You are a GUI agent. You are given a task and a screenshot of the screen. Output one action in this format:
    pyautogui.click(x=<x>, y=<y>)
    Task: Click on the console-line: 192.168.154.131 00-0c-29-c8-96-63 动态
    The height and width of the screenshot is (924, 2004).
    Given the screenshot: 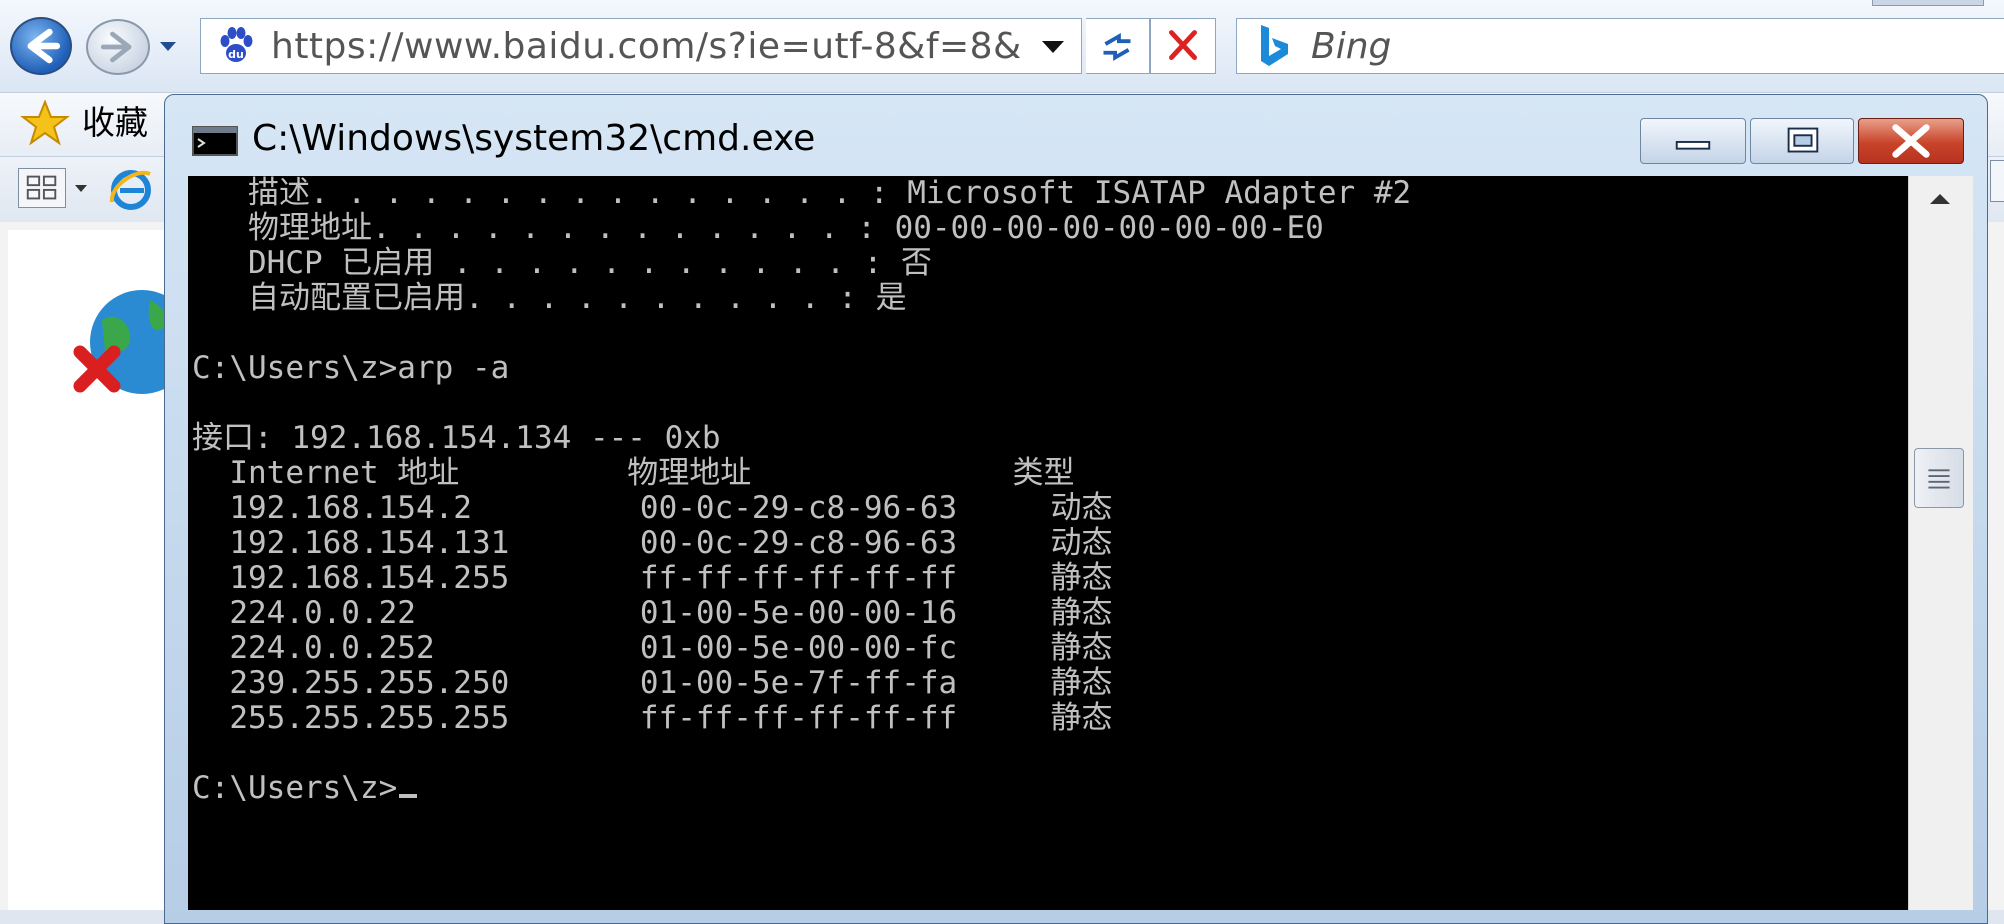 What is the action you would take?
    pyautogui.click(x=652, y=543)
    